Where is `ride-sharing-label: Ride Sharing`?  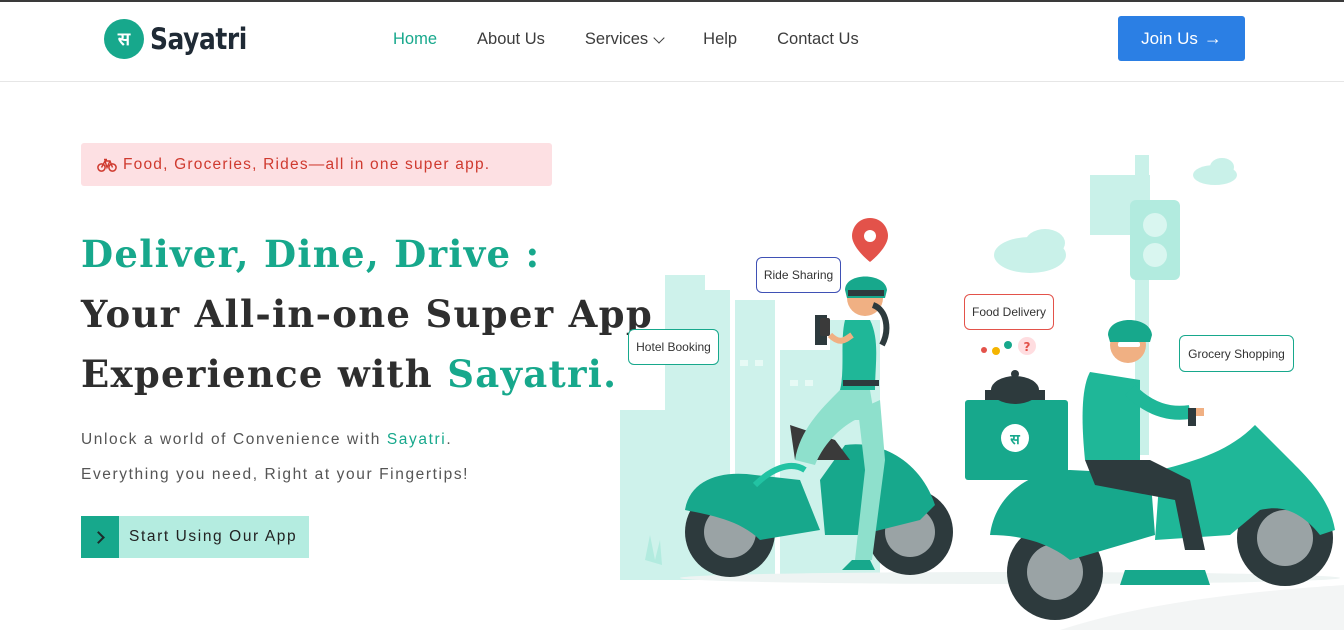
ride-sharing-label: Ride Sharing is located at coordinates (798, 275).